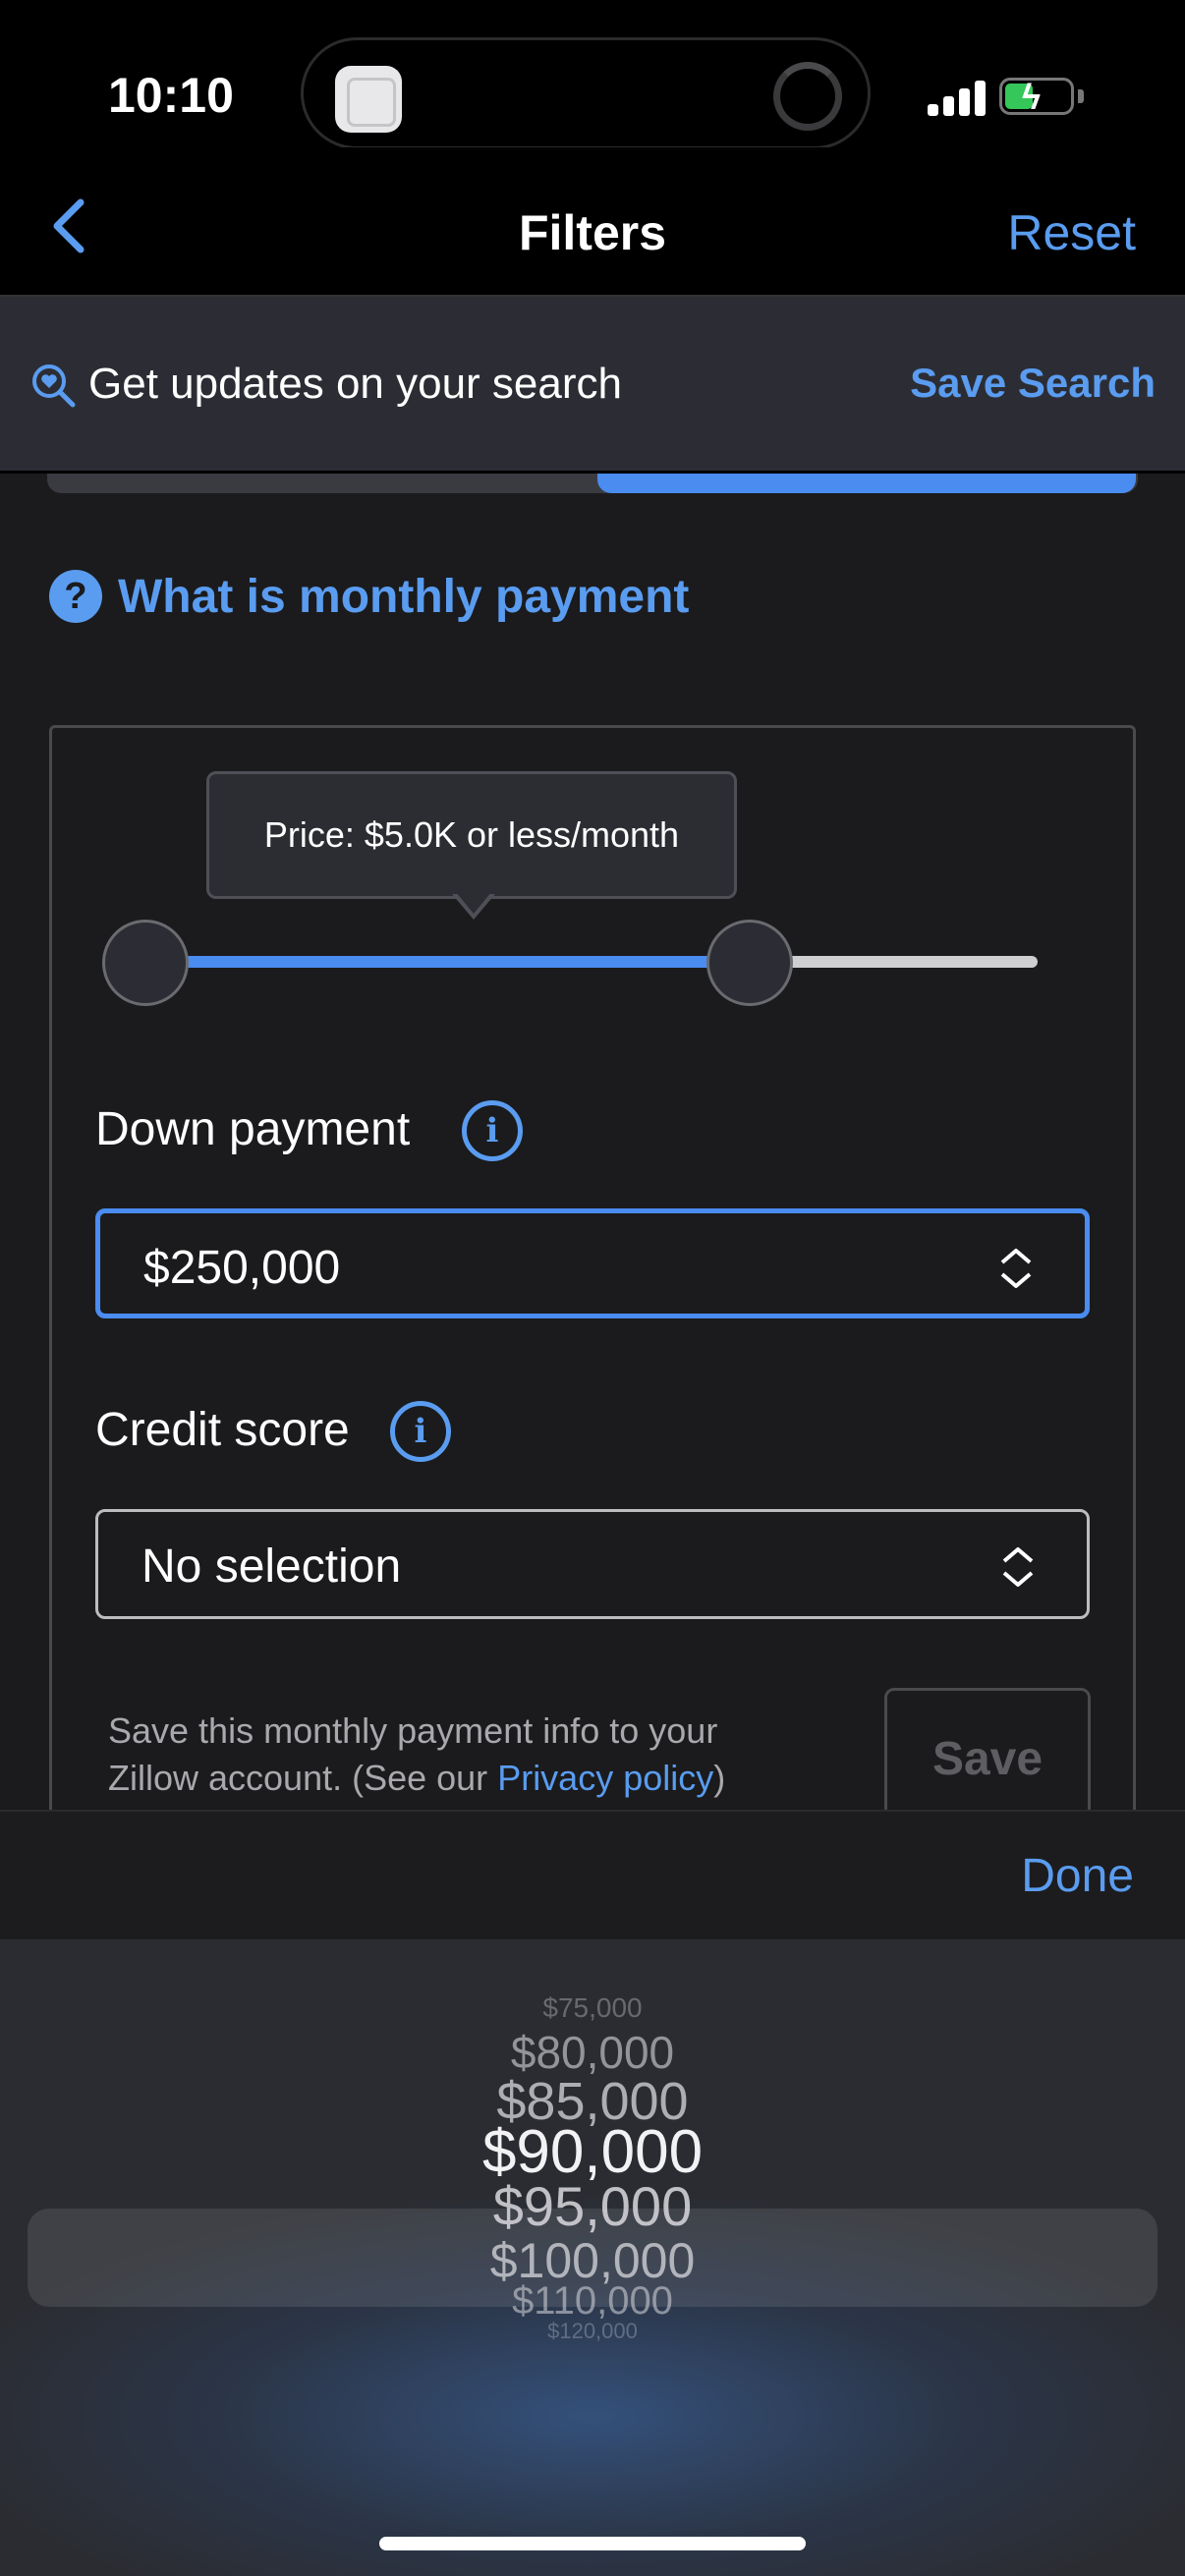 The image size is (1185, 2576). Describe the element at coordinates (1077, 1876) in the screenshot. I see `done-button: Done` at that location.